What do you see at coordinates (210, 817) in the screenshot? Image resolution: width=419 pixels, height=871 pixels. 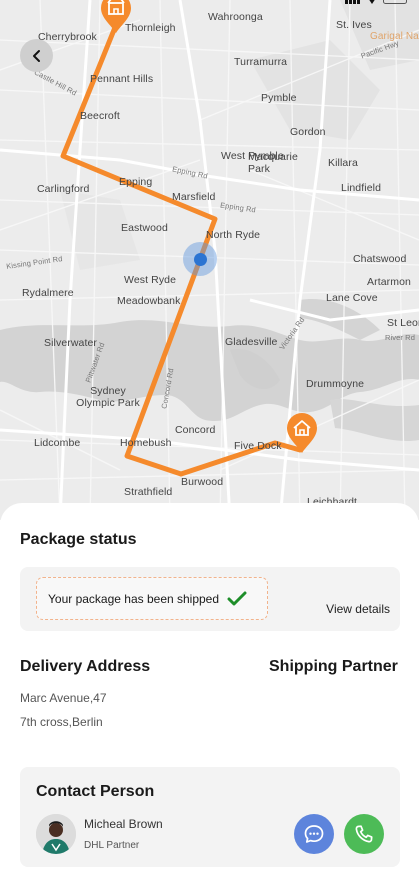 I see `contact-person-card: Contact Person Micheal Brown DHL Partner` at bounding box center [210, 817].